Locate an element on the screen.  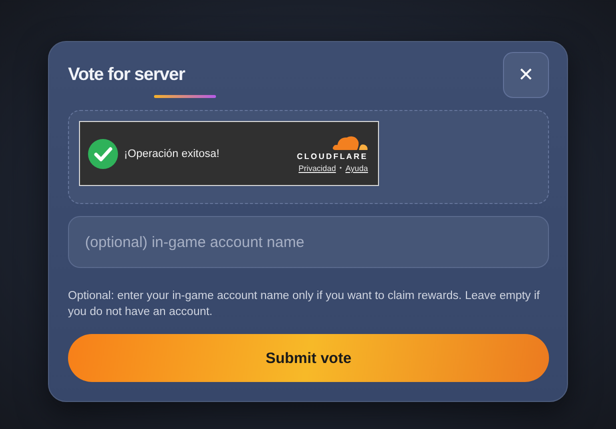
captcha-message: ¡Operación exitosa! is located at coordinates (172, 154).